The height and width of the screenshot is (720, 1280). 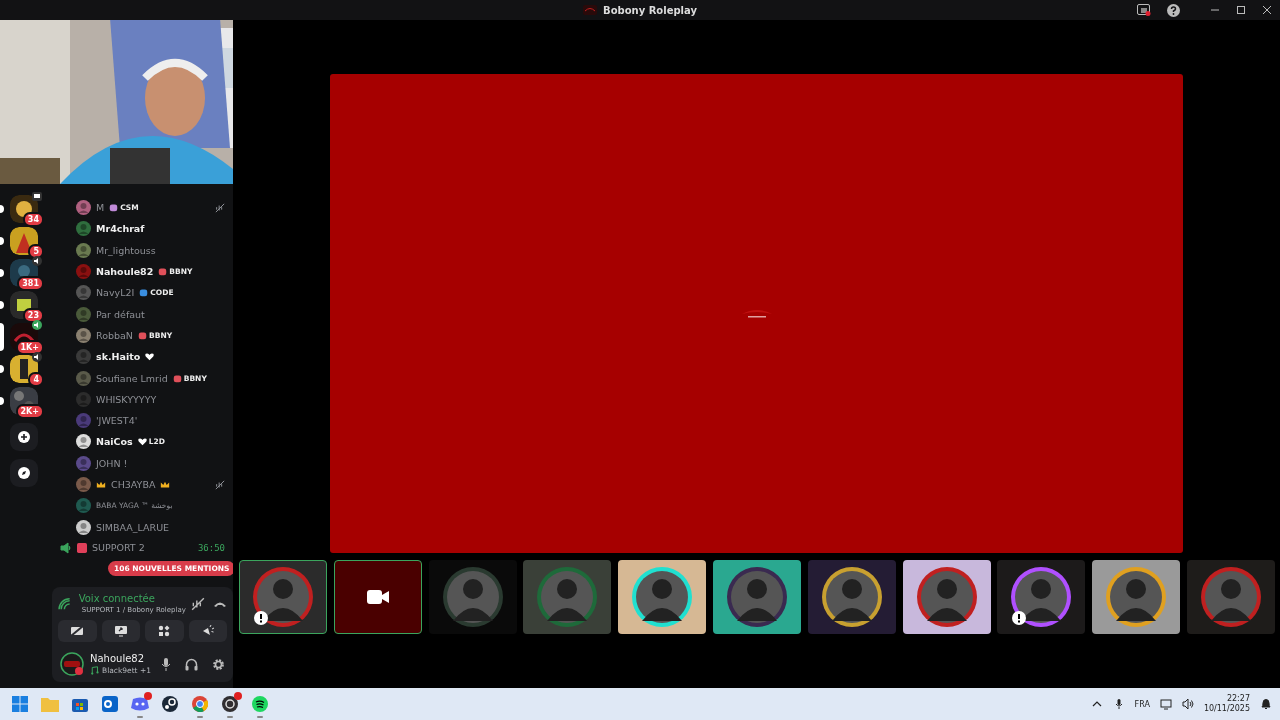 What do you see at coordinates (120, 314) in the screenshot?
I see `member-name: Par défaut` at bounding box center [120, 314].